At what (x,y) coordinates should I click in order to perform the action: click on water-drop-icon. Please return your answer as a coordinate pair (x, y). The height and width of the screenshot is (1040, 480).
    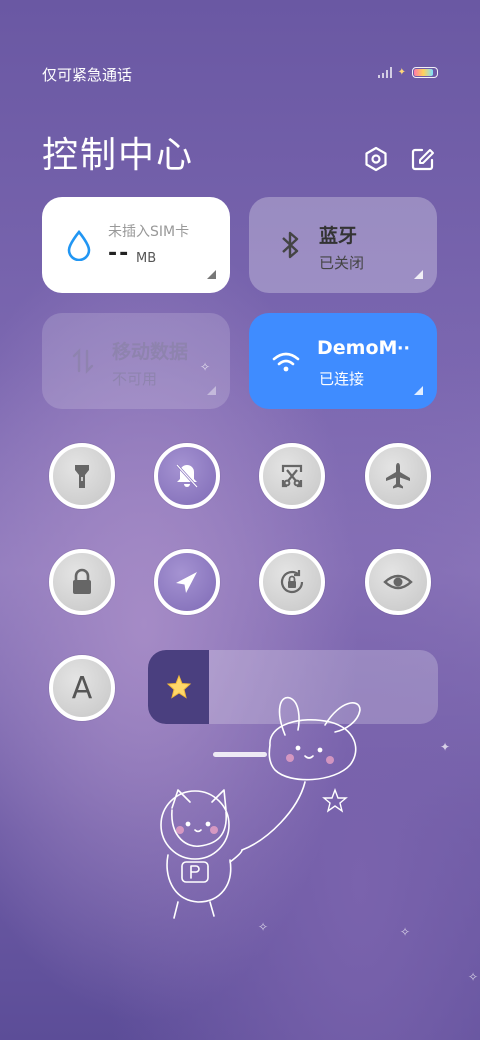
    Looking at the image, I should click on (79, 245).